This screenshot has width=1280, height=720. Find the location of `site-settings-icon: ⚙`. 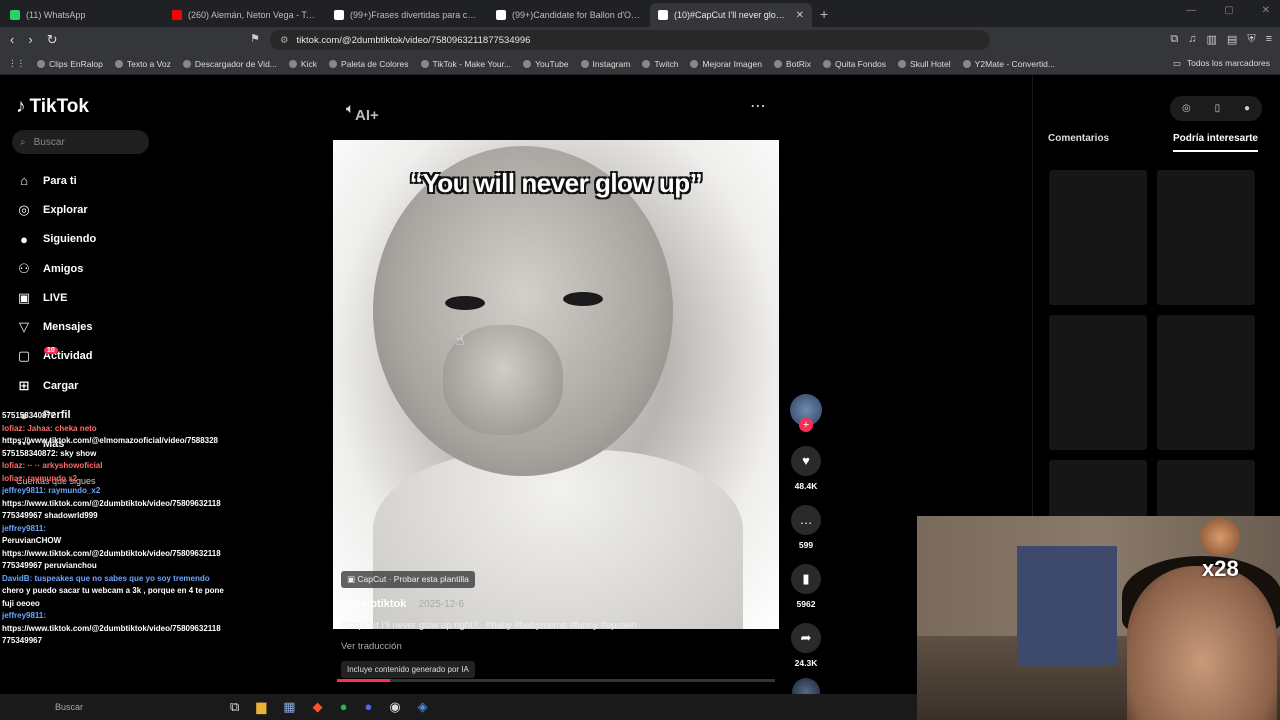

site-settings-icon: ⚙ is located at coordinates (284, 40).